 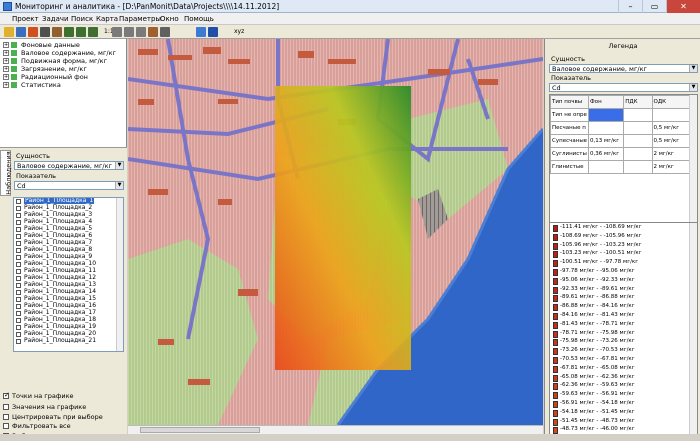 I want to click on layers-icon, so click(x=141, y=32).